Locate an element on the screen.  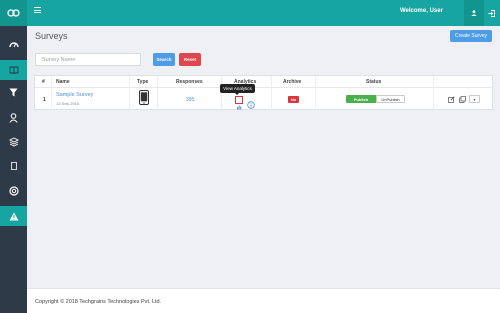
bar-chart-icon is located at coordinates (239, 107).